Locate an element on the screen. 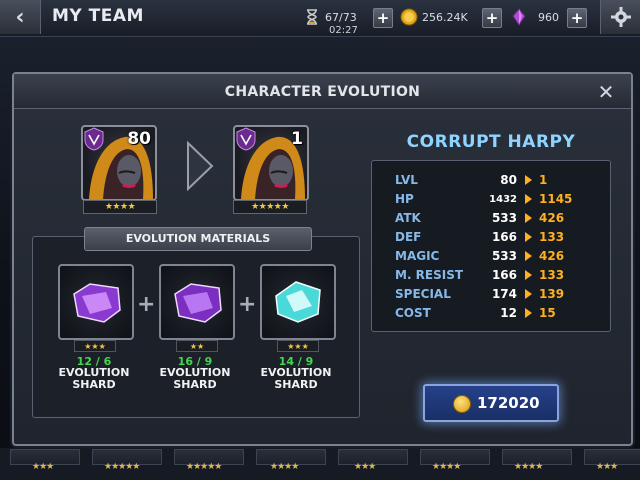 The height and width of the screenshot is (480, 640). evolve-cost: 172020 is located at coordinates (508, 403).